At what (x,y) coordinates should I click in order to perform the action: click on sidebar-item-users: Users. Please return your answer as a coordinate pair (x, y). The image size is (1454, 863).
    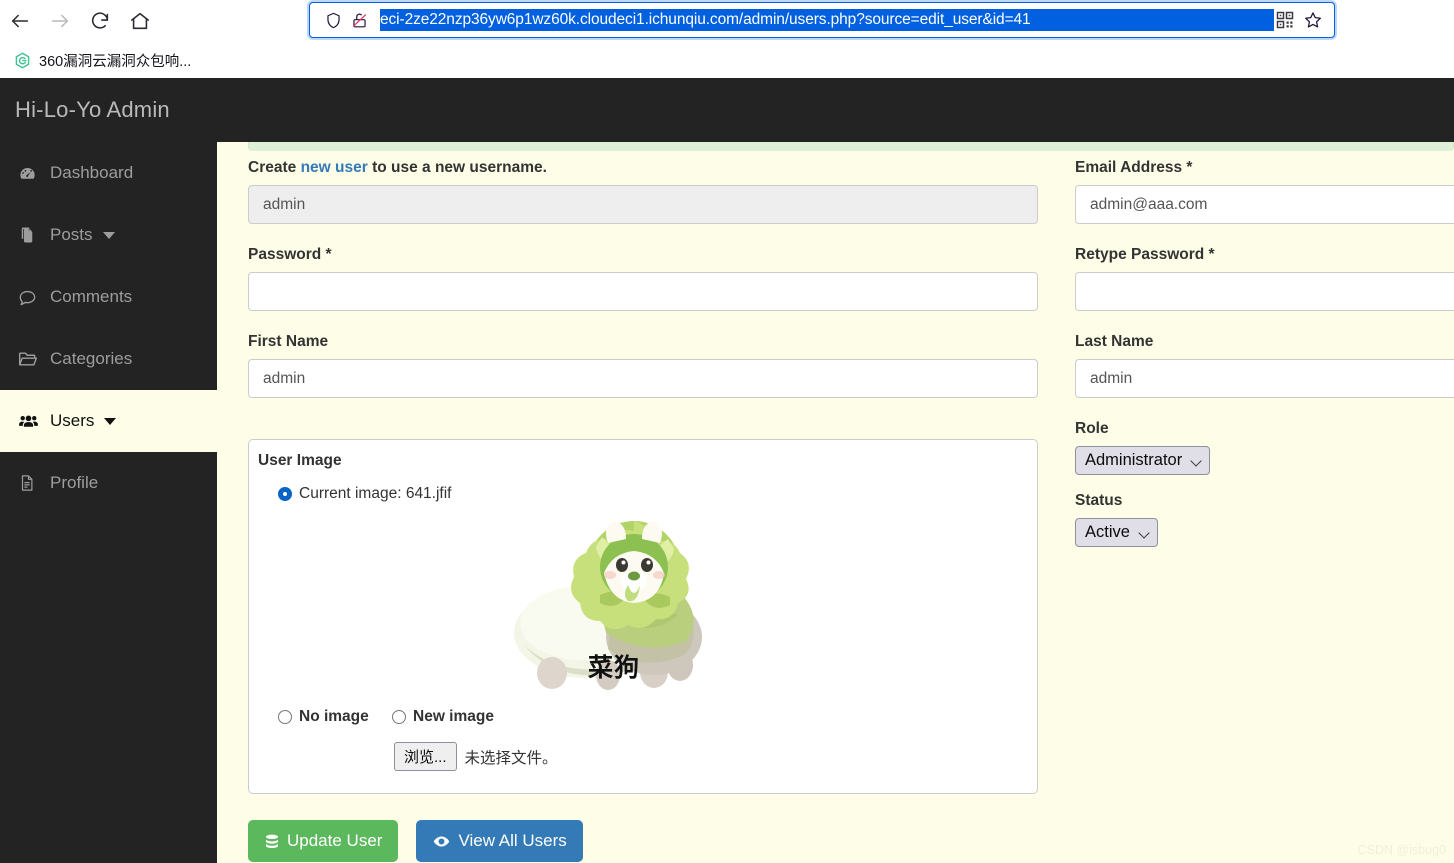
    Looking at the image, I should click on (108, 421).